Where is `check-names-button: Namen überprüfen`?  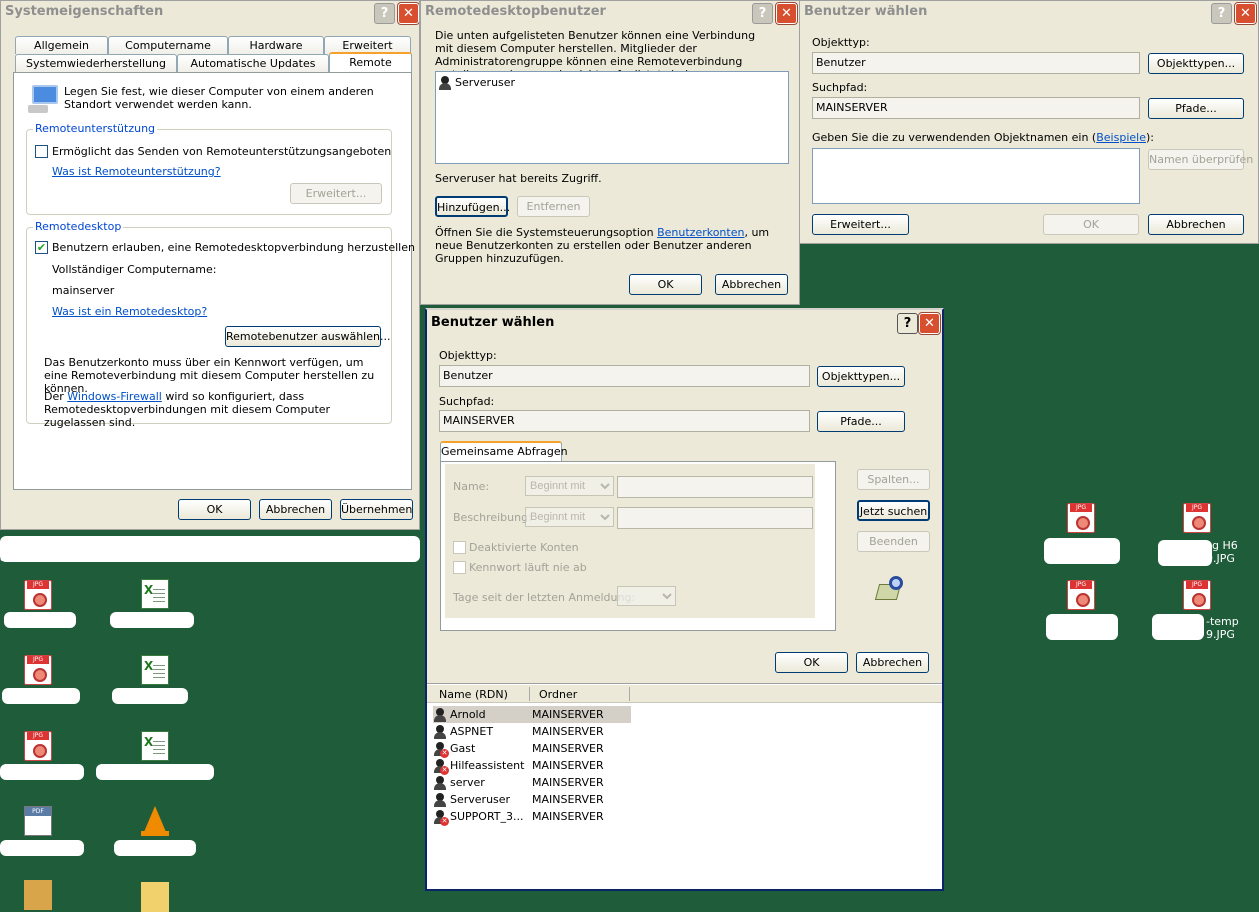
check-names-button: Namen überprüfen is located at coordinates (1200, 159).